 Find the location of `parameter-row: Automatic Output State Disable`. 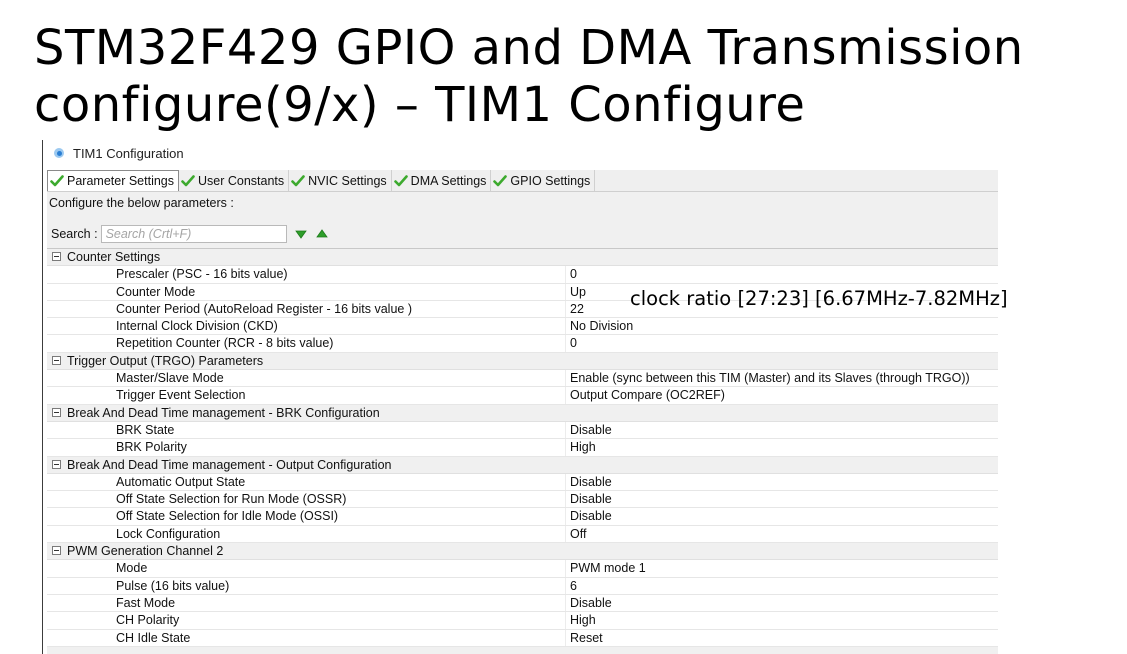

parameter-row: Automatic Output State Disable is located at coordinates (522, 482).